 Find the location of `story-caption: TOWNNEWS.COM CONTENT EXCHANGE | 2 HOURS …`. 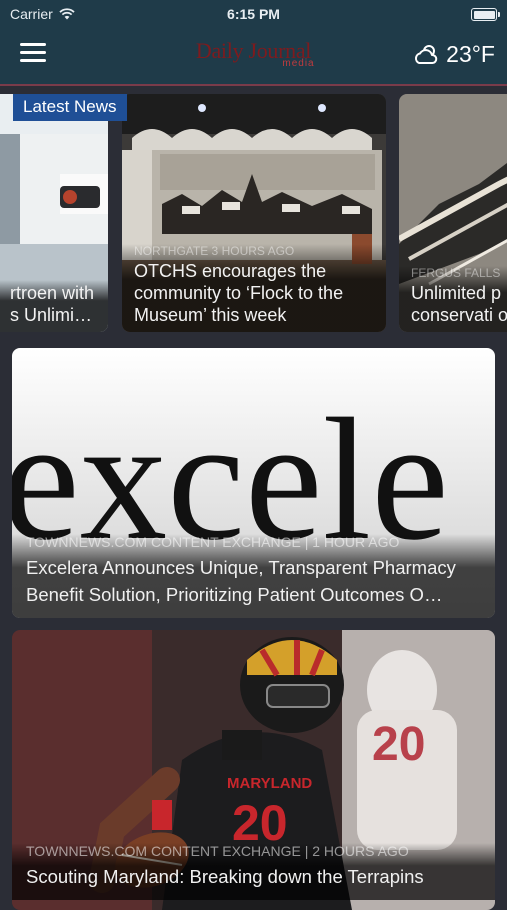

story-caption: TOWNNEWS.COM CONTENT EXCHANGE | 2 HOURS … is located at coordinates (253, 871).